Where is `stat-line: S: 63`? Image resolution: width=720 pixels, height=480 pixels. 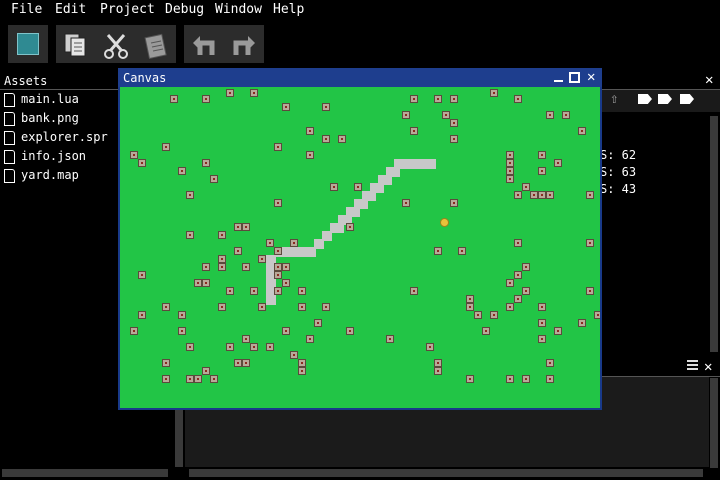
stat-line: S: 63 is located at coordinates (618, 172).